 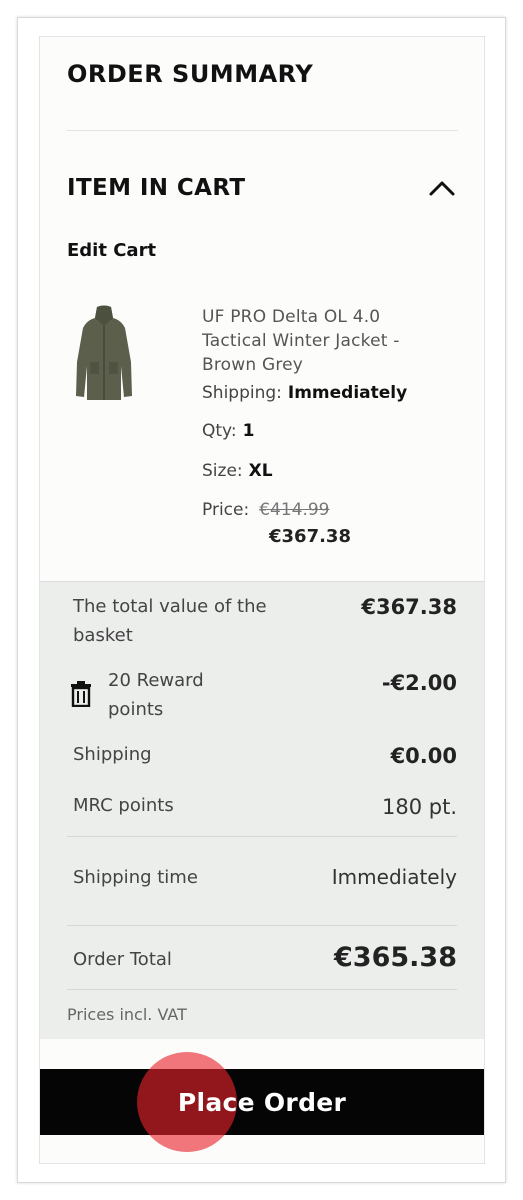 I want to click on cart-section-title: ITEM IN CART, so click(x=156, y=188).